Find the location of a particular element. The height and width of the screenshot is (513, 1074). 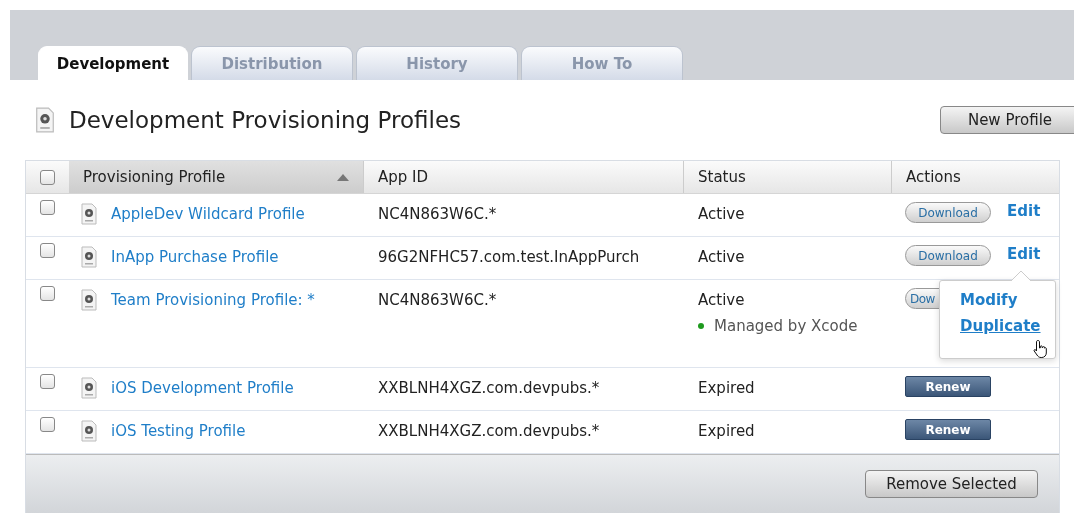

app-id: 96G2NFHC57.com.test.InAppPurch is located at coordinates (509, 257).